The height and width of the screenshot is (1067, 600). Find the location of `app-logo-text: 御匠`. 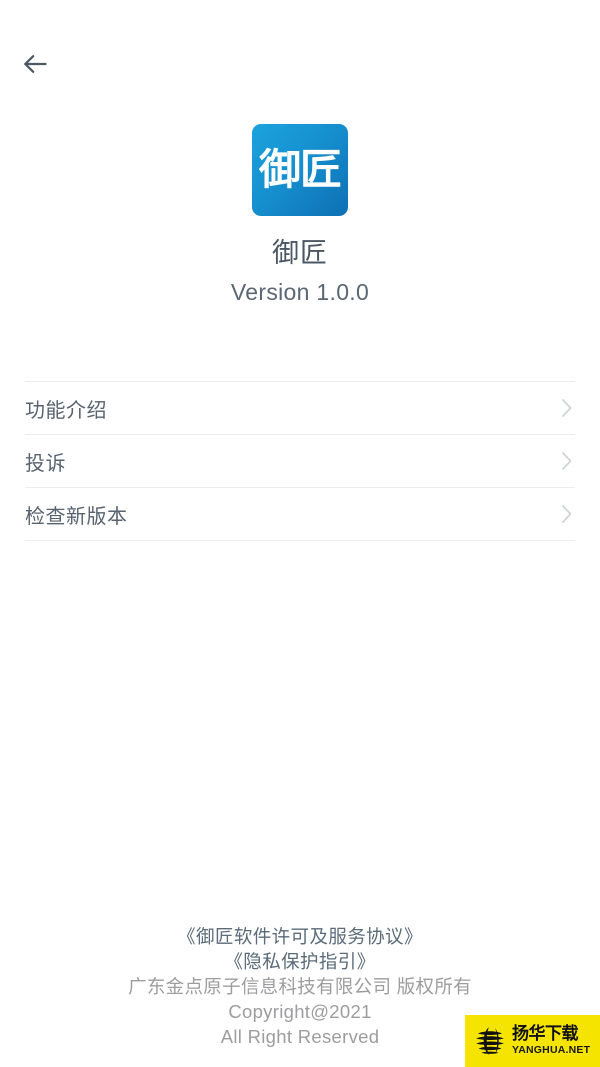

app-logo-text: 御匠 is located at coordinates (300, 169).